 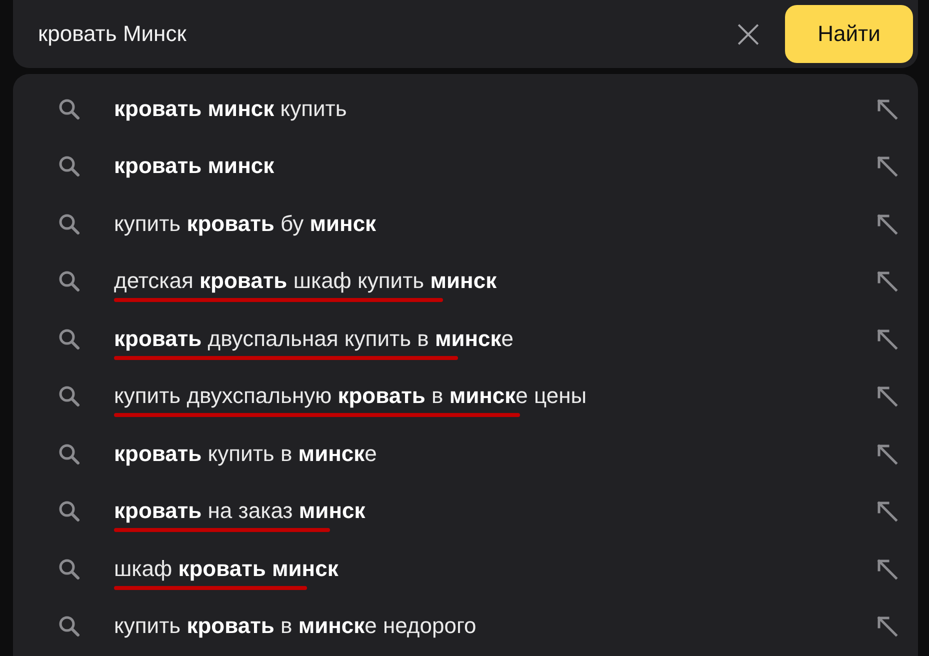 I want to click on suggestion-text: детская кровать шкаф купить минск, so click(x=305, y=281).